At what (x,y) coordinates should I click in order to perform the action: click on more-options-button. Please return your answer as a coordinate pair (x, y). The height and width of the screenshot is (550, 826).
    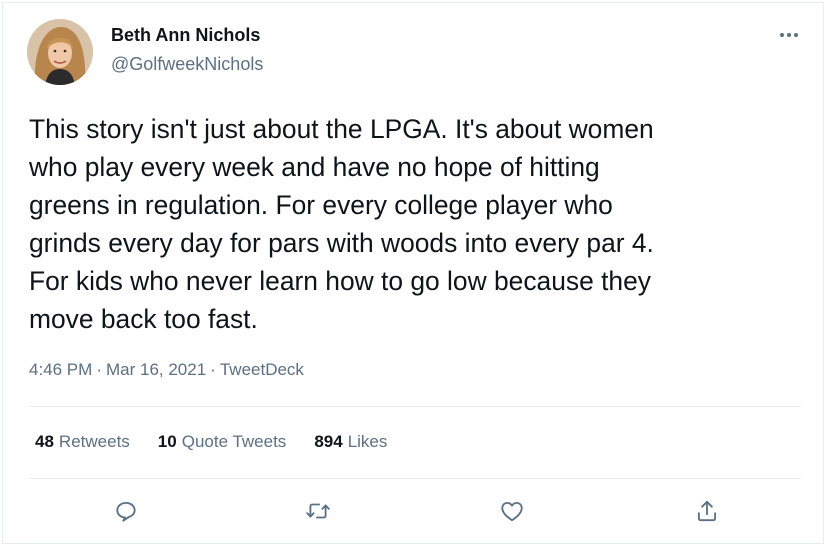
    Looking at the image, I should click on (789, 35).